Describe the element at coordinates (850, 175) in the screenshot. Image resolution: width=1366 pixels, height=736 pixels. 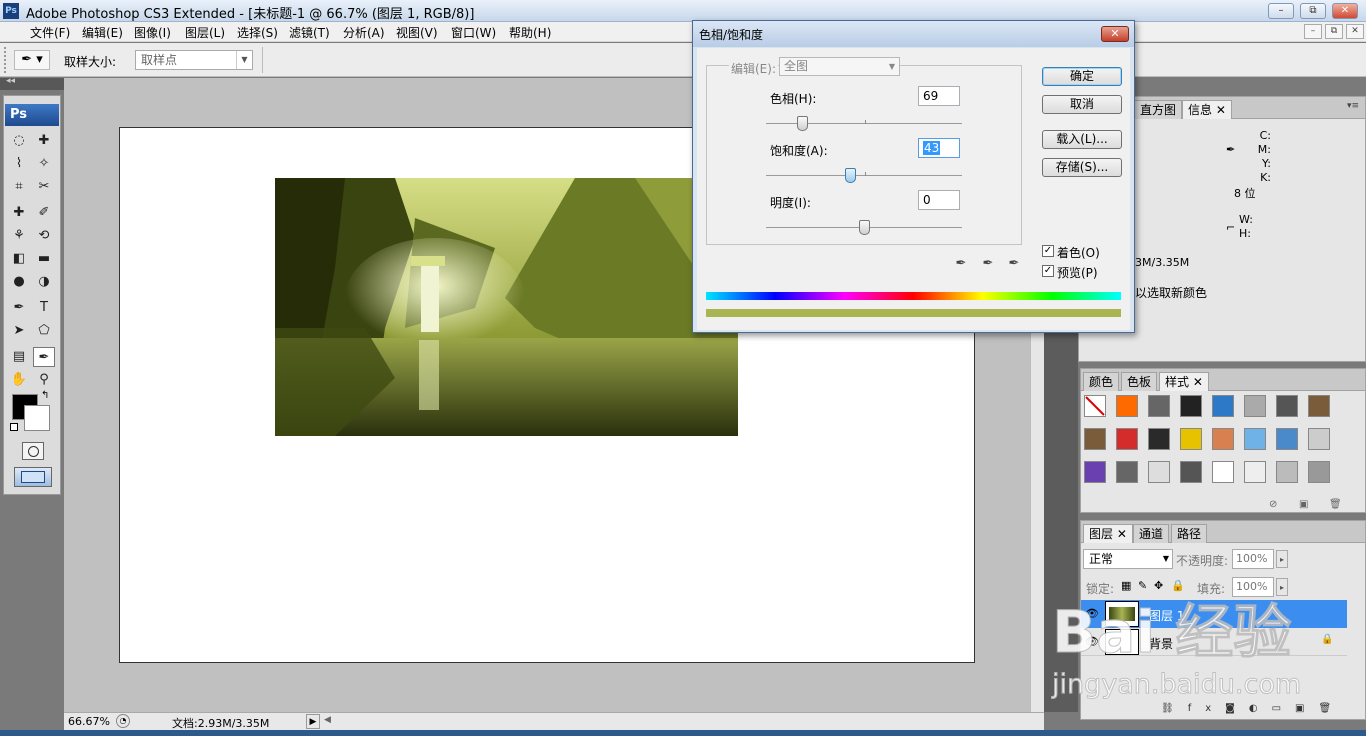
I see `saturation-slider-thumb` at that location.